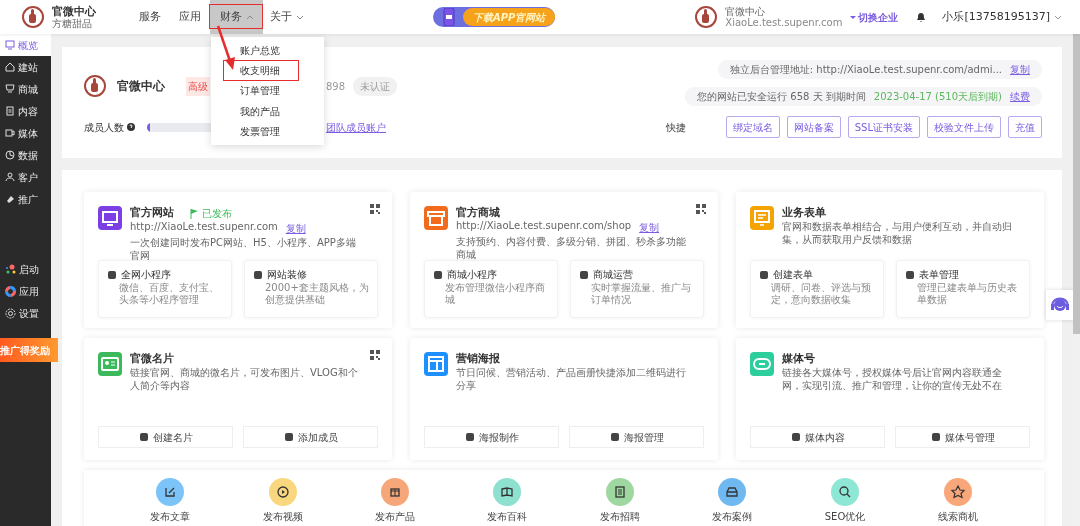  Describe the element at coordinates (874, 17) in the screenshot. I see `switch-link: 切换企业` at that location.